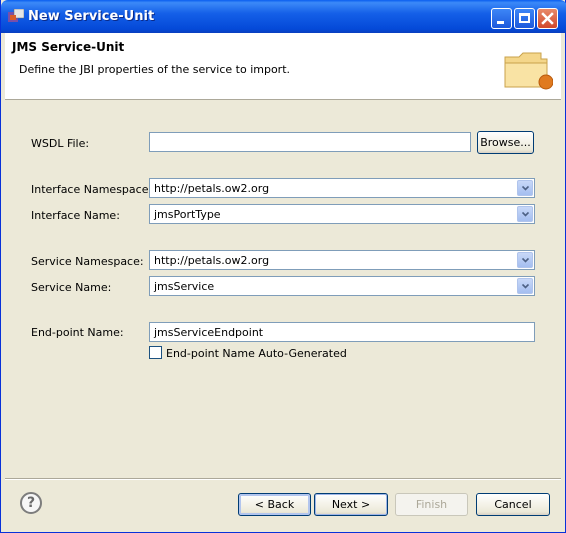 The height and width of the screenshot is (533, 566). I want to click on minimize-icon, so click(500, 22).